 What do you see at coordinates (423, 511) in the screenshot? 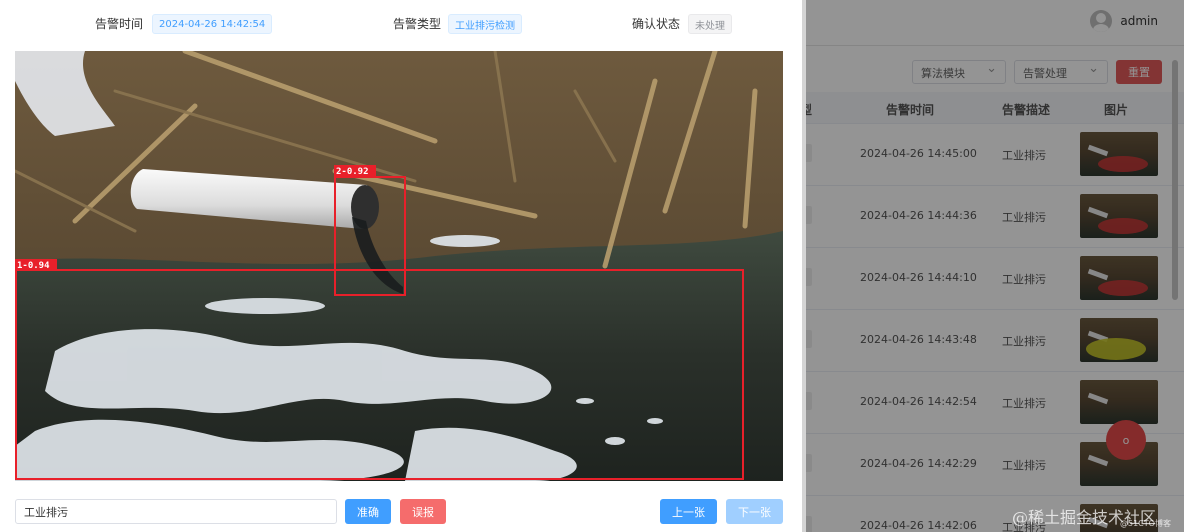
I see `false-alarm-button: 误报` at bounding box center [423, 511].